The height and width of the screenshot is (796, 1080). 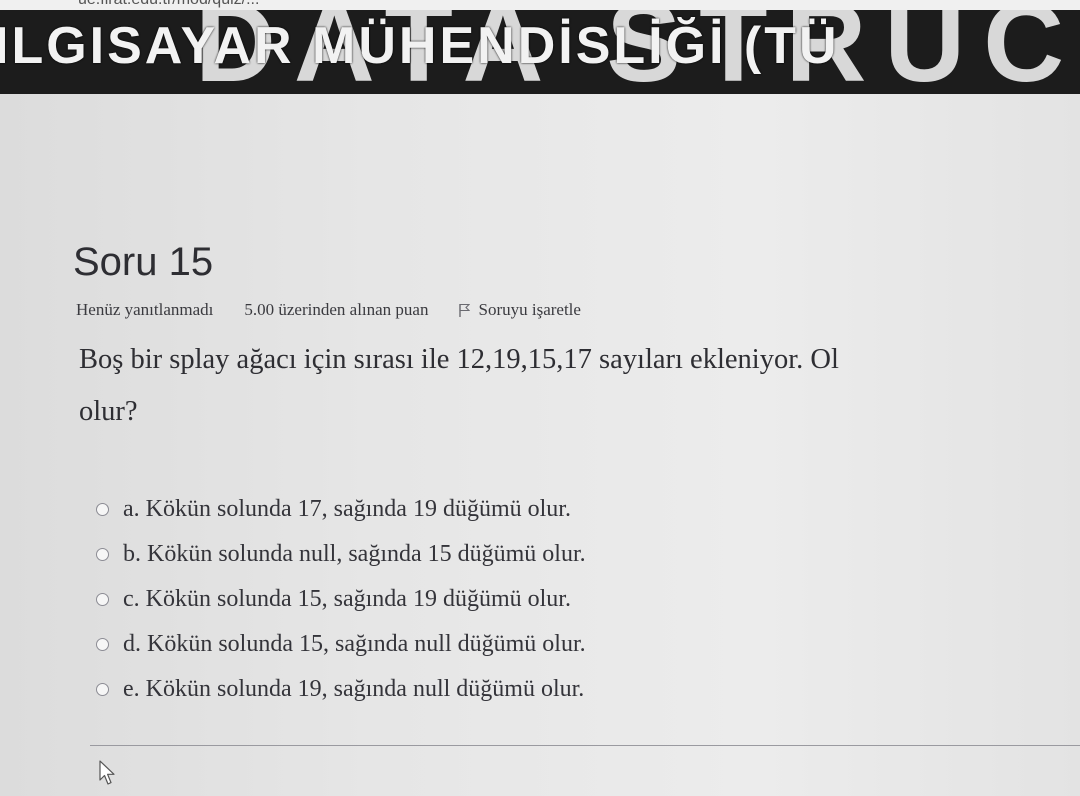 I want to click on question-text-line: olur?, so click(x=108, y=411).